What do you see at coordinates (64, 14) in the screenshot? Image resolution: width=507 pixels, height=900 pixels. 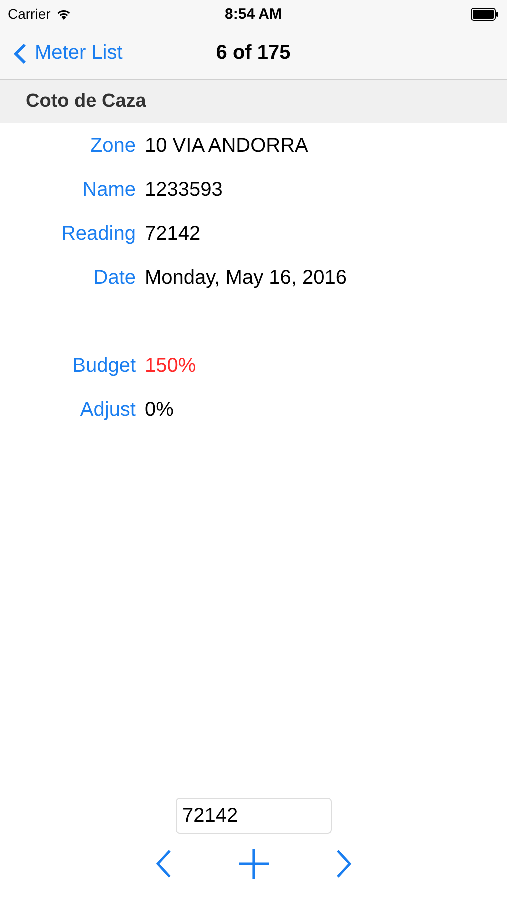 I see `wifi-icon` at bounding box center [64, 14].